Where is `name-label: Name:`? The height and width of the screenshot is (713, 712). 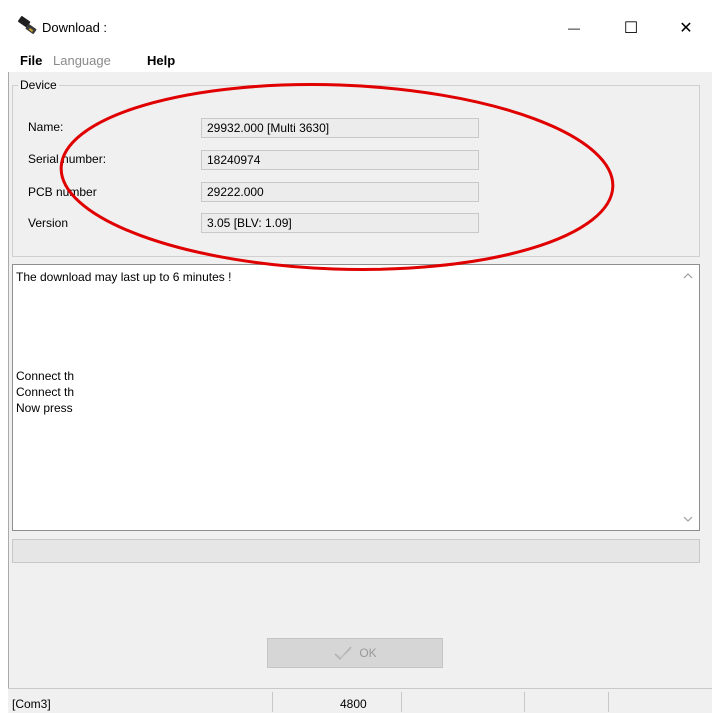 name-label: Name: is located at coordinates (46, 127).